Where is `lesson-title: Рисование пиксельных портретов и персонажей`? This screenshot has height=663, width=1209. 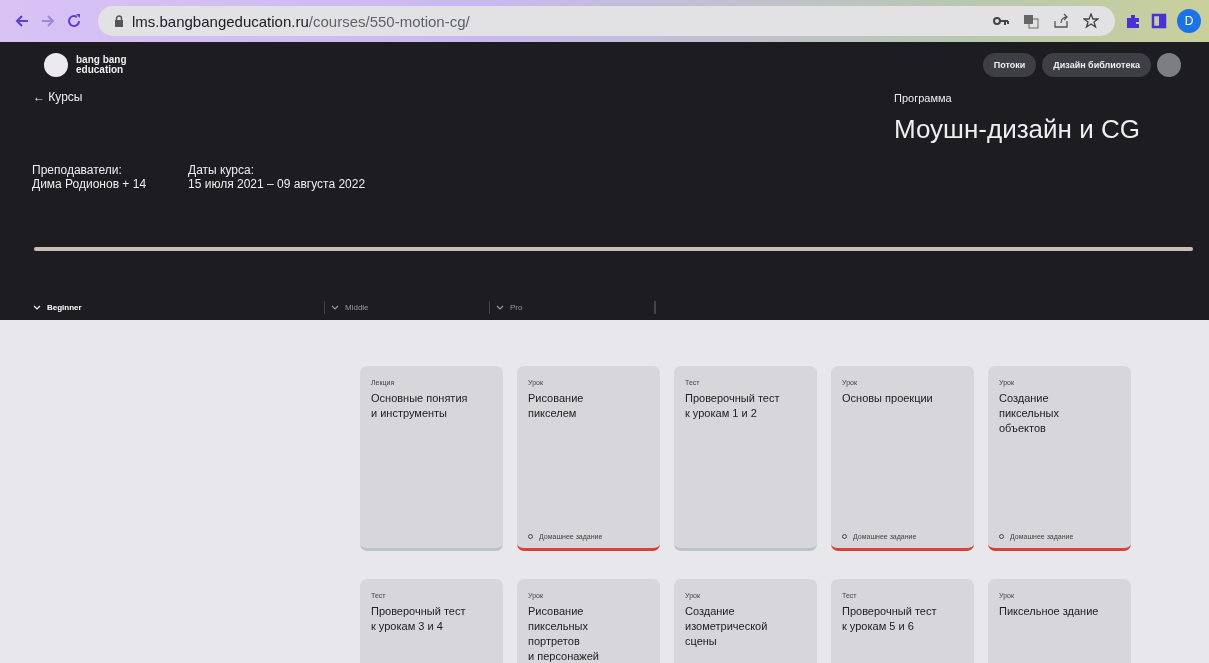 lesson-title: Рисование пиксельных портретов и персонажей is located at coordinates (564, 633).